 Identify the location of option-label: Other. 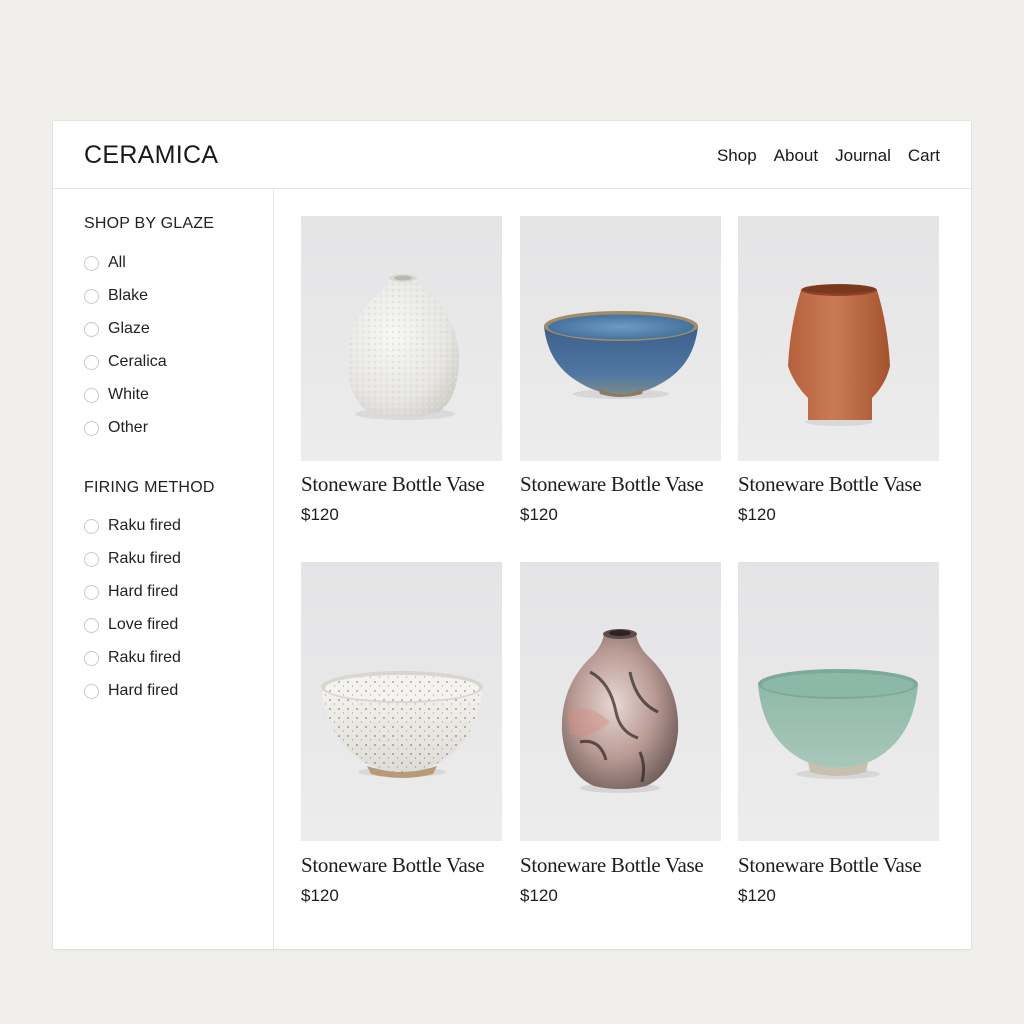
(128, 427).